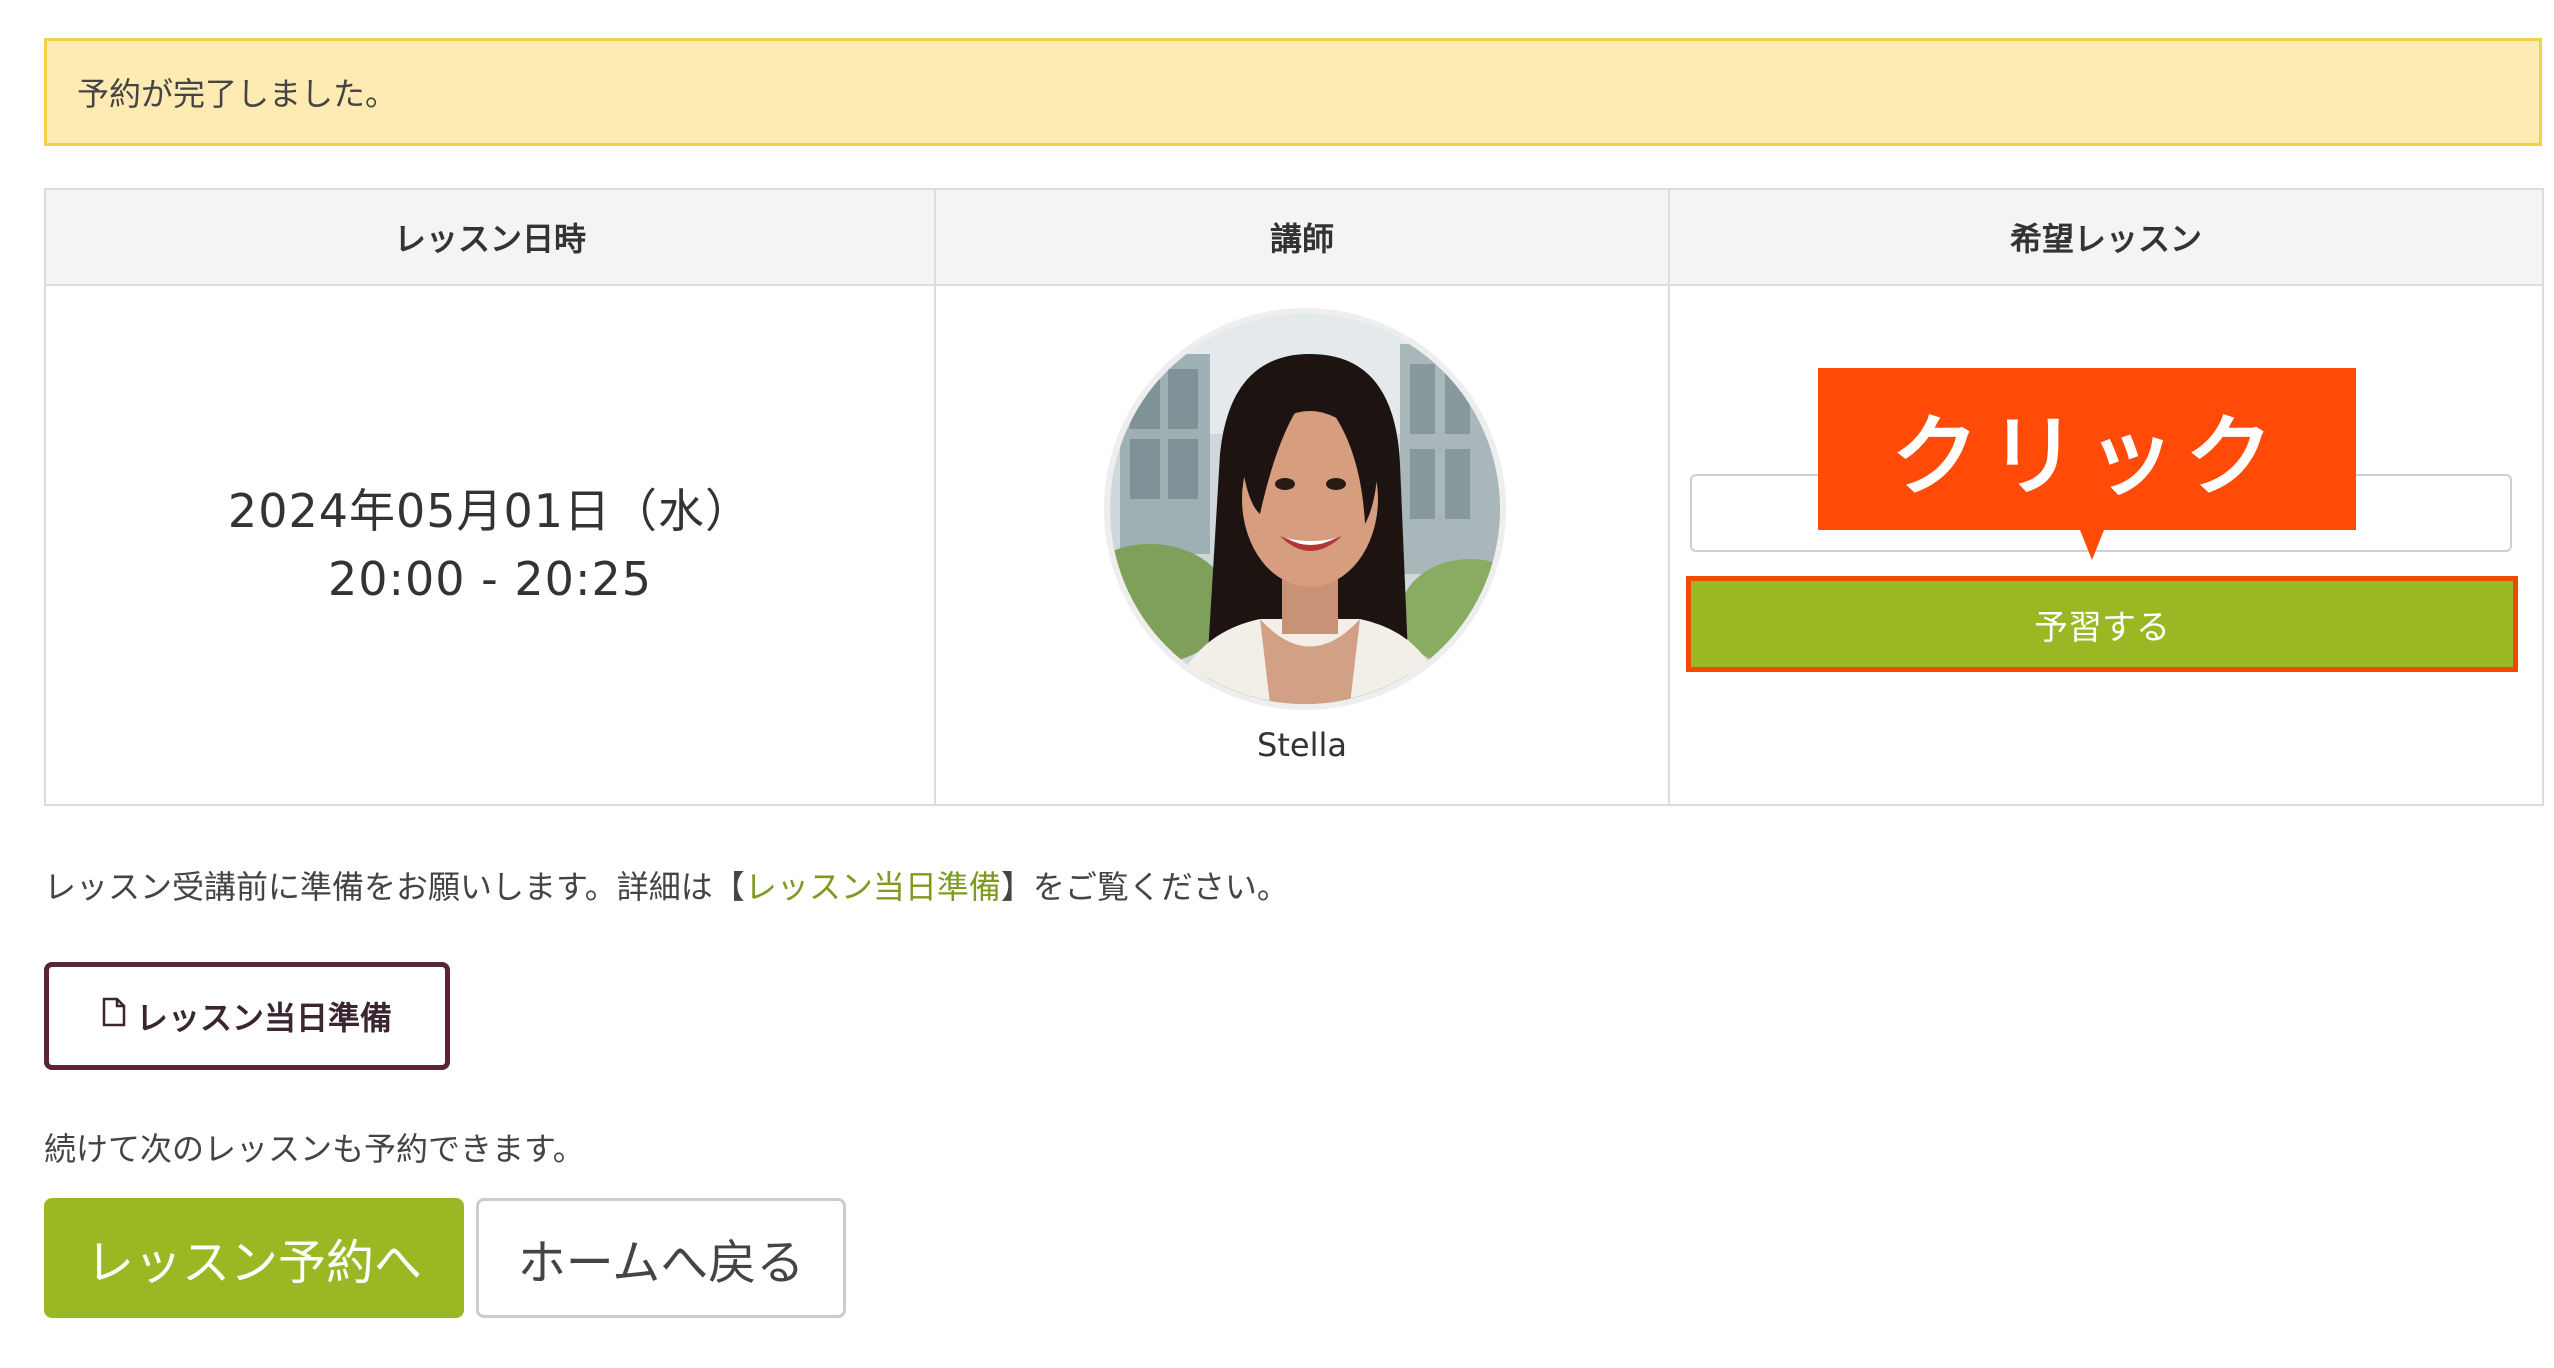 The width and height of the screenshot is (2554, 1368). What do you see at coordinates (2092, 545) in the screenshot?
I see `callout-pointer` at bounding box center [2092, 545].